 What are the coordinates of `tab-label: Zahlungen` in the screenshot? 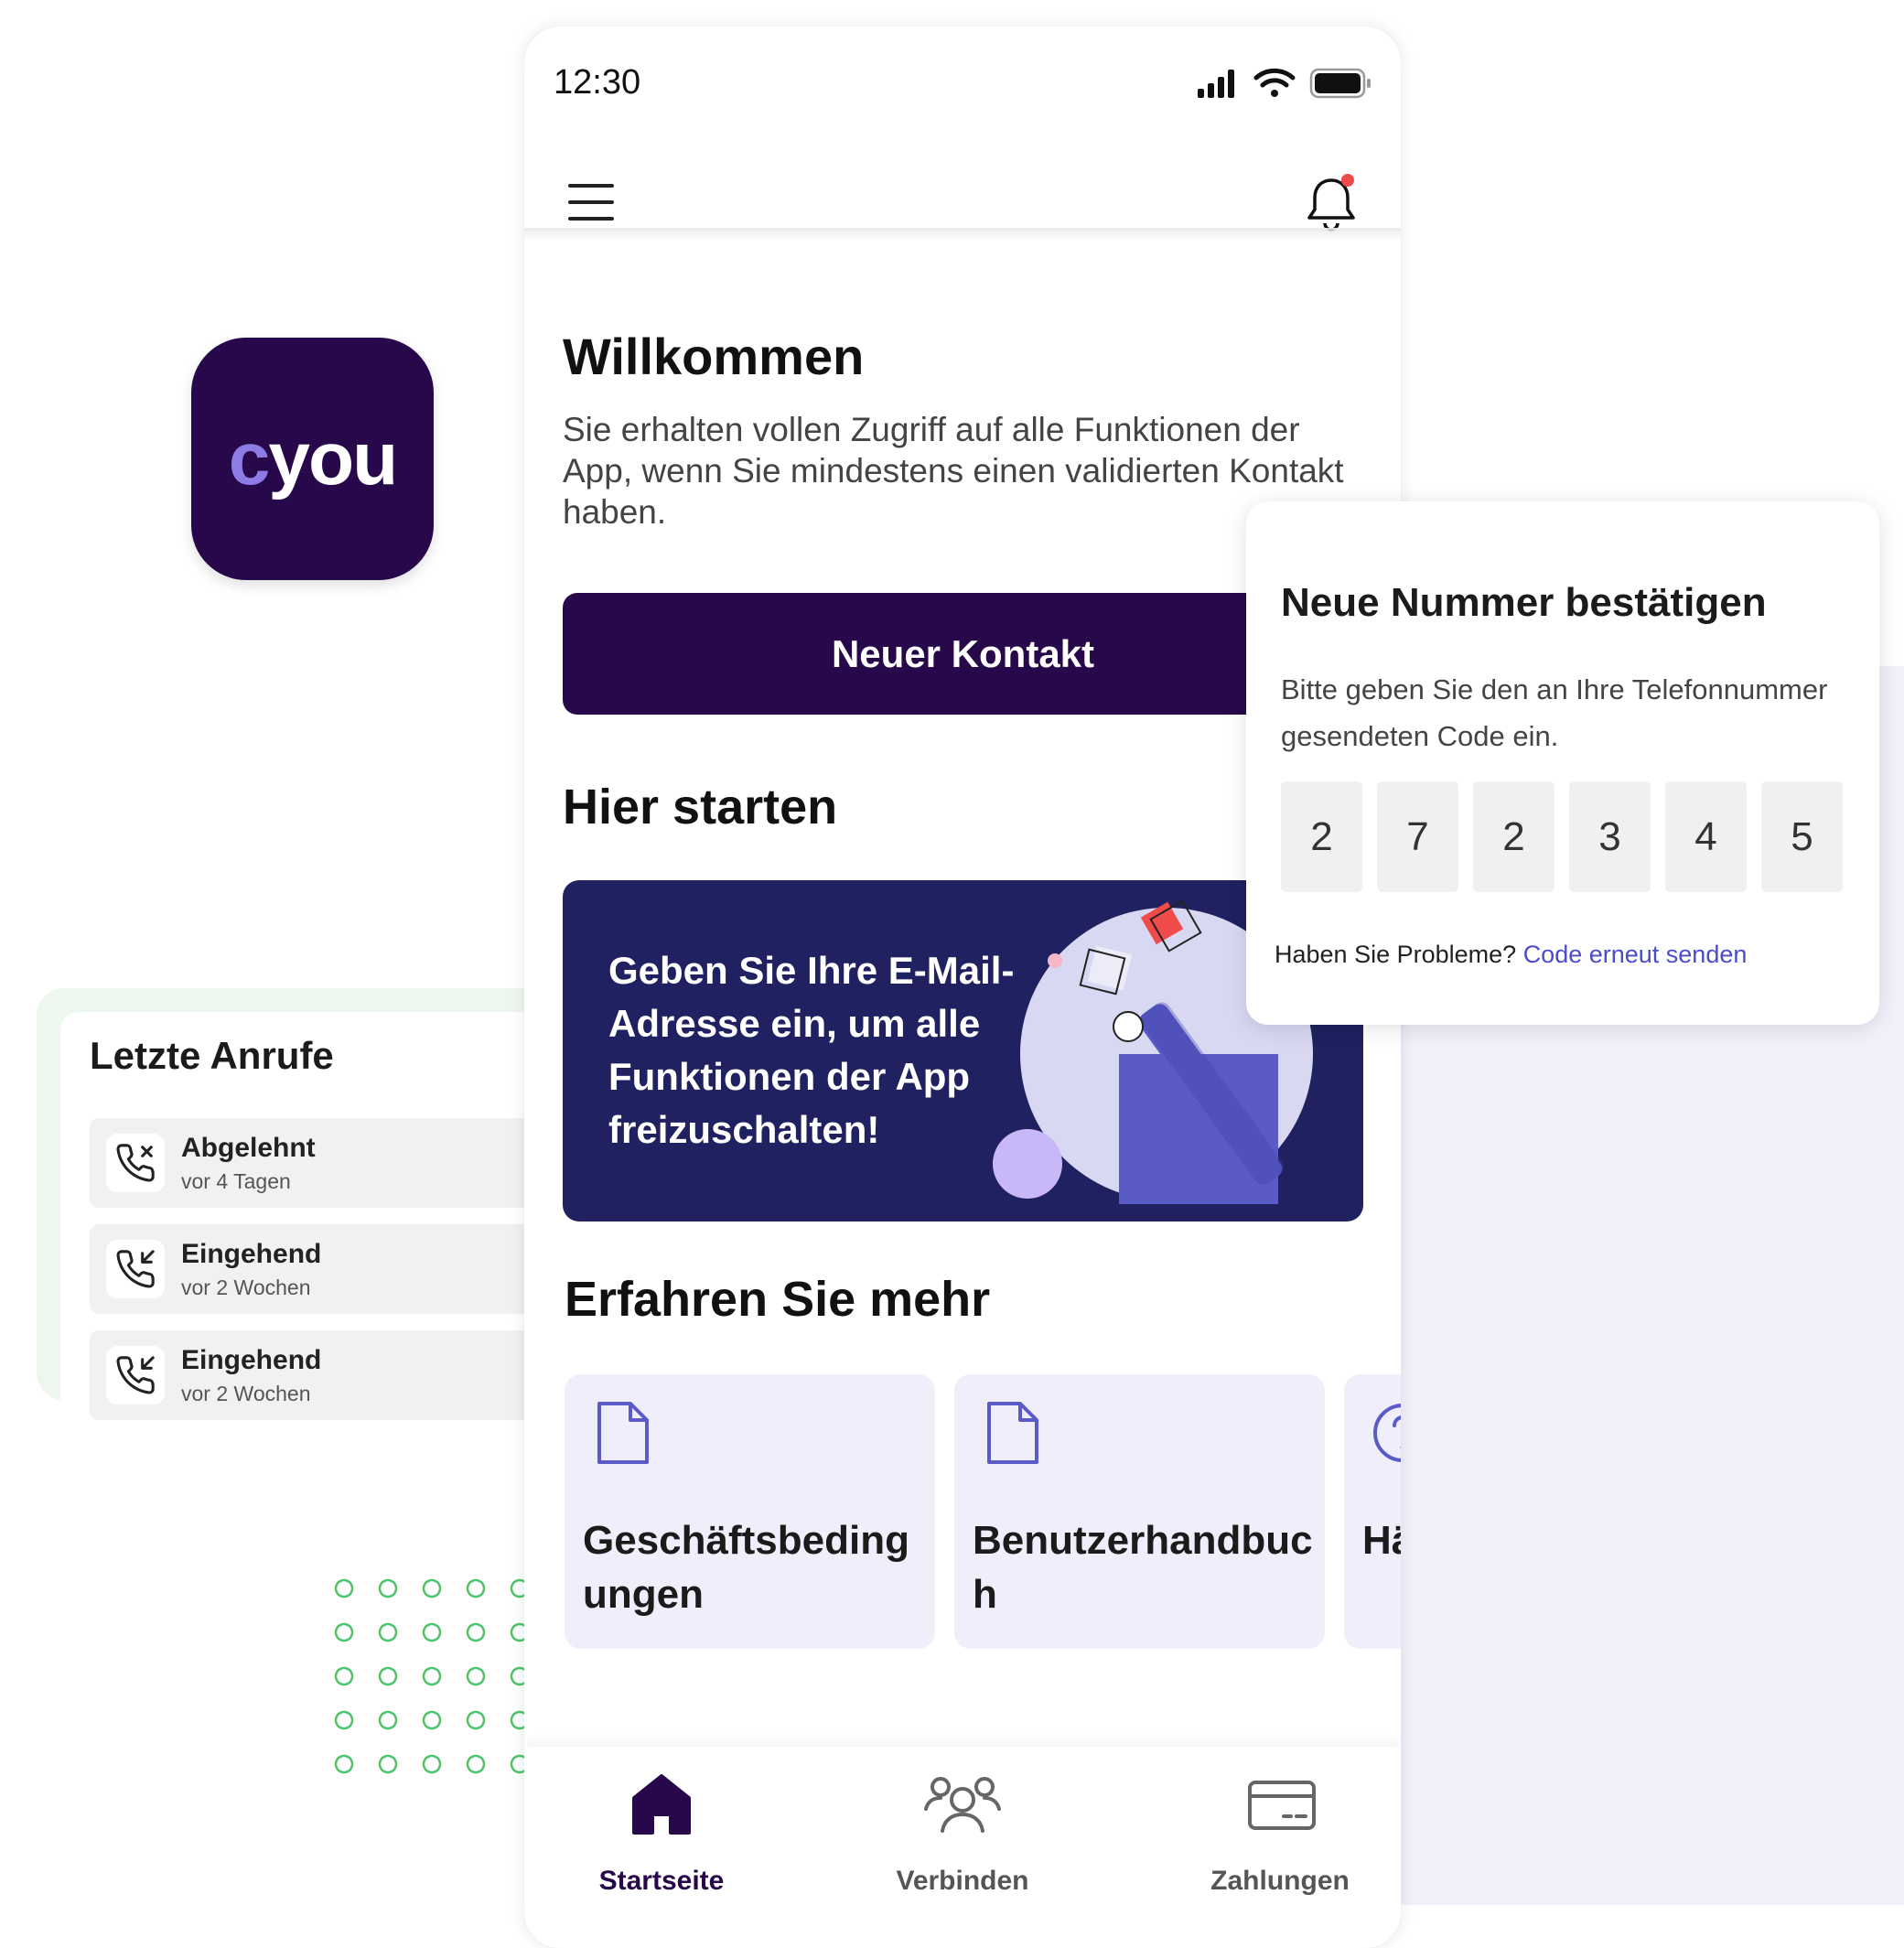 It's located at (1280, 1881).